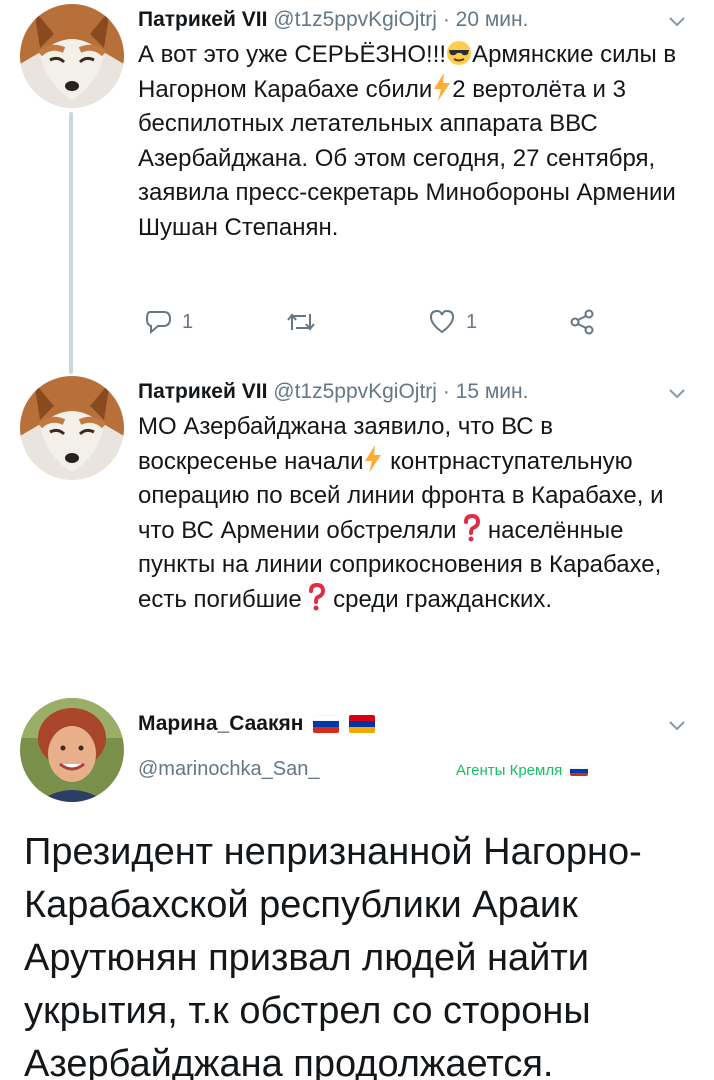  What do you see at coordinates (442, 321) in the screenshot?
I see `heart-icon` at bounding box center [442, 321].